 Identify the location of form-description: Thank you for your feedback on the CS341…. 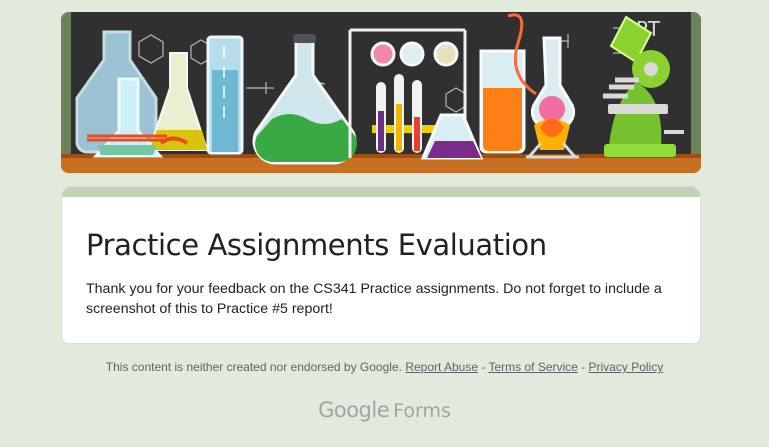
(374, 299).